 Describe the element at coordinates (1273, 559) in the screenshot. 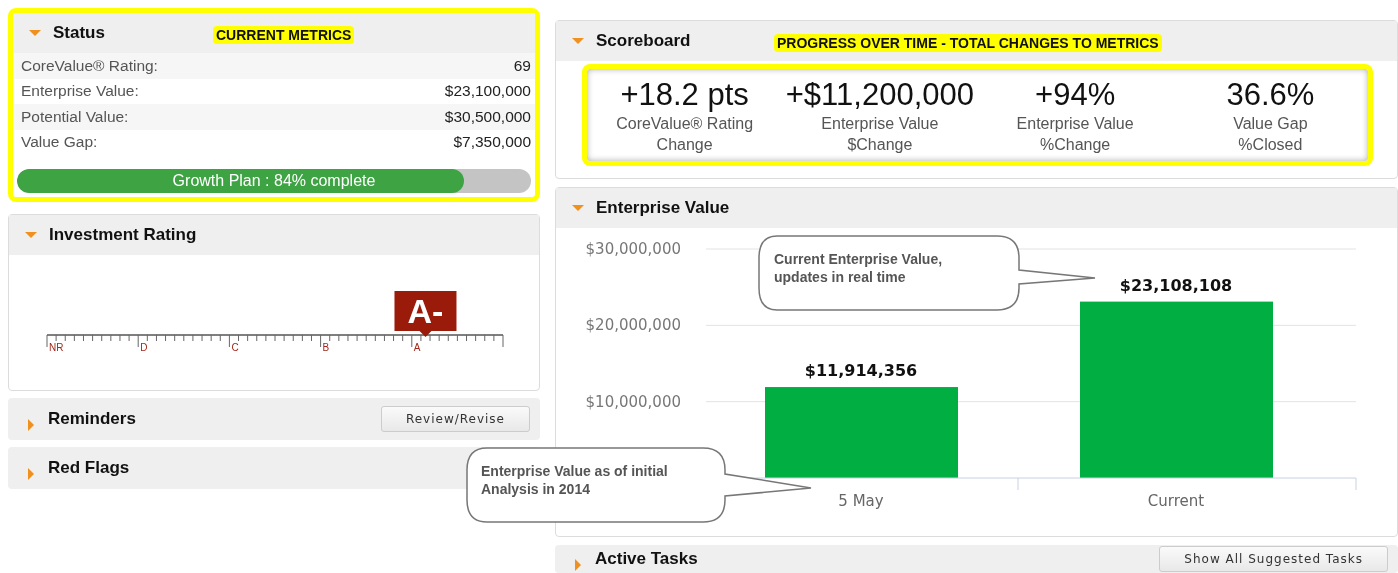

I see `show-tasks-button: Show All Suggested Tasks` at that location.